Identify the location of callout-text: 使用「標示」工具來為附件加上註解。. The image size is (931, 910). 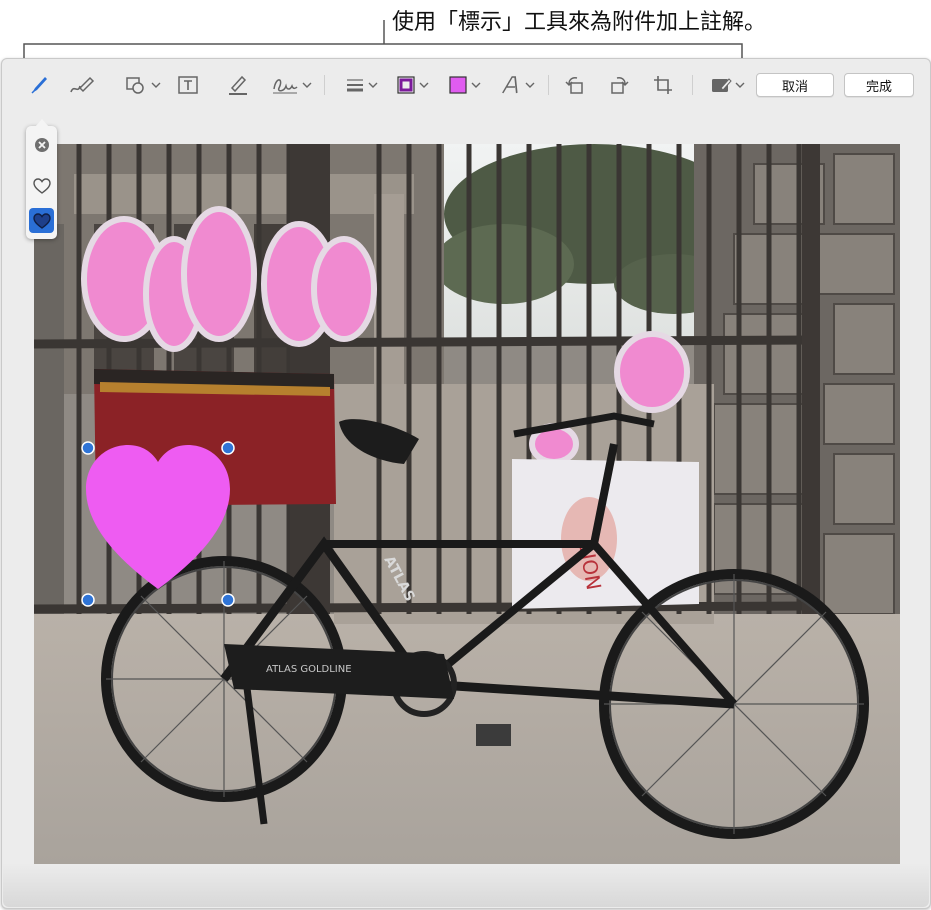
(579, 22).